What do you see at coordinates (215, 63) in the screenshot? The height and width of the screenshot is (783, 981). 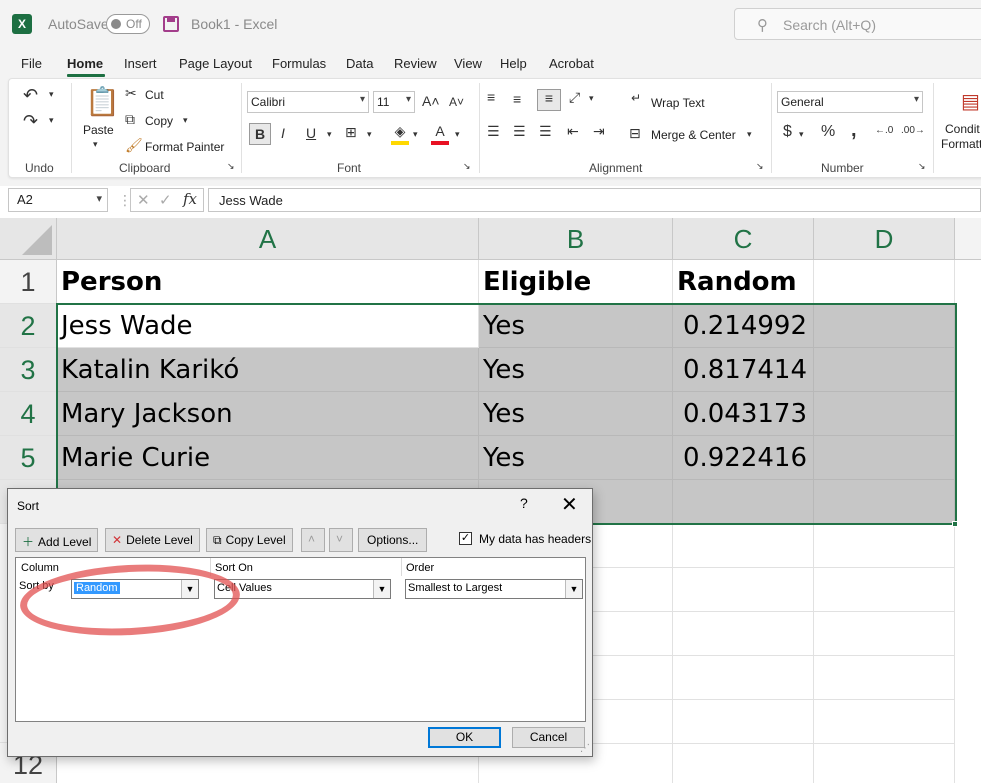 I see `tab-page-layout: Page Layout` at bounding box center [215, 63].